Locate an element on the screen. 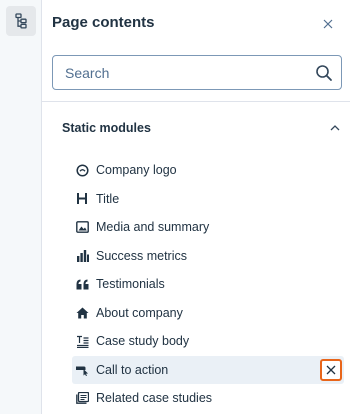  module-label: Testimonials is located at coordinates (130, 284).